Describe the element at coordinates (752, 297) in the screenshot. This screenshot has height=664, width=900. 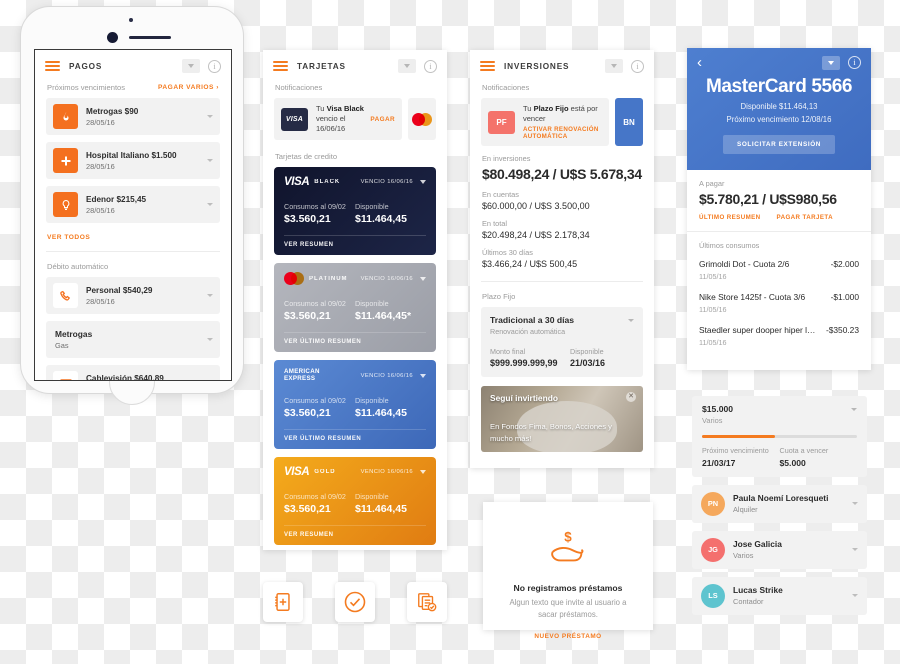
I see `transaction-name: Nike Store 1425f - Cuota 3/6` at that location.